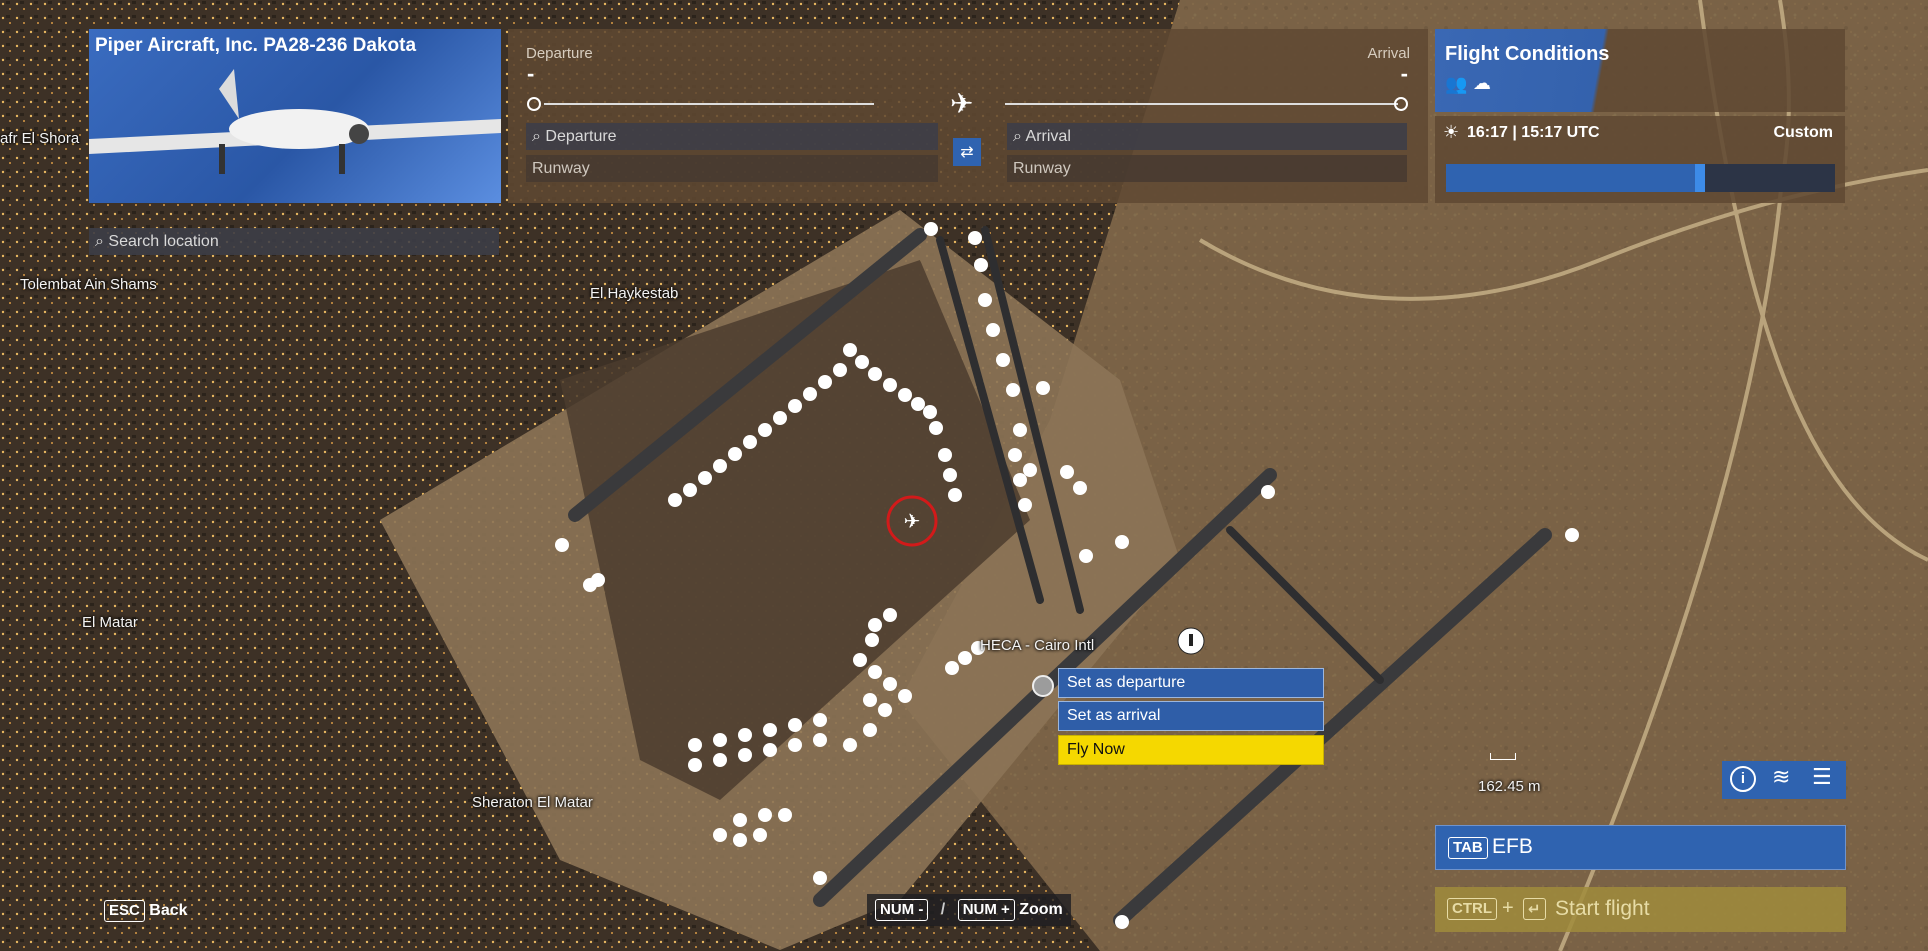 The height and width of the screenshot is (951, 1928). What do you see at coordinates (1207, 168) in the screenshot?
I see `arrival-runway-select: Runway` at bounding box center [1207, 168].